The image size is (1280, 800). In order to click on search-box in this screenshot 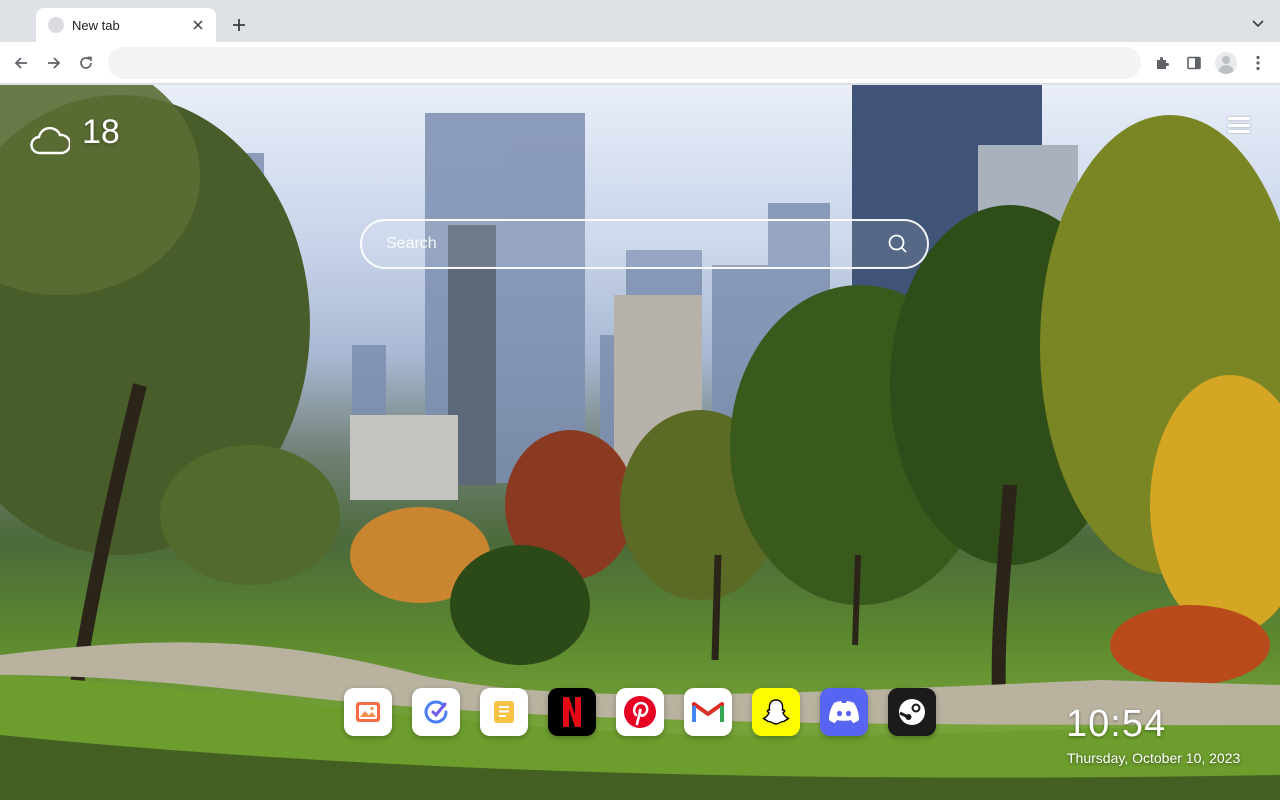, I will do `click(644, 244)`.